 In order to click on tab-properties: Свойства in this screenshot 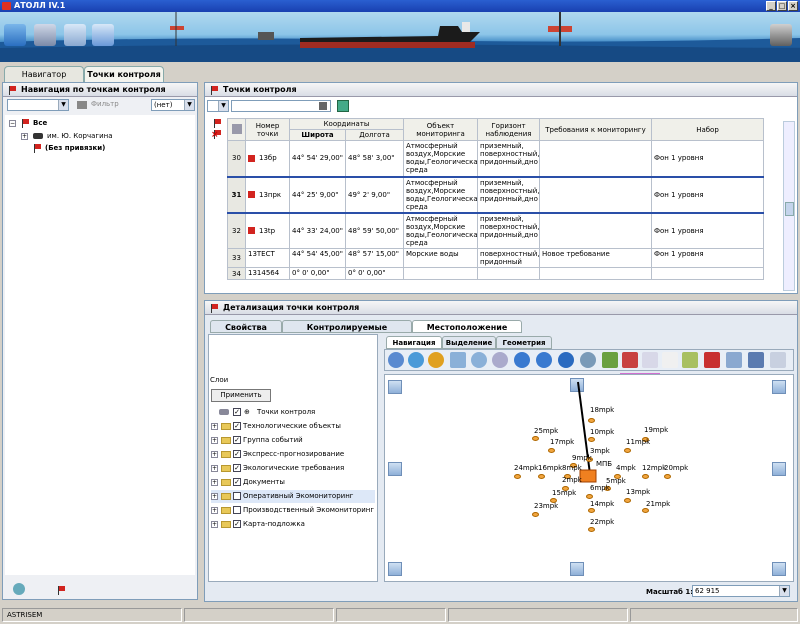, I will do `click(246, 326)`.